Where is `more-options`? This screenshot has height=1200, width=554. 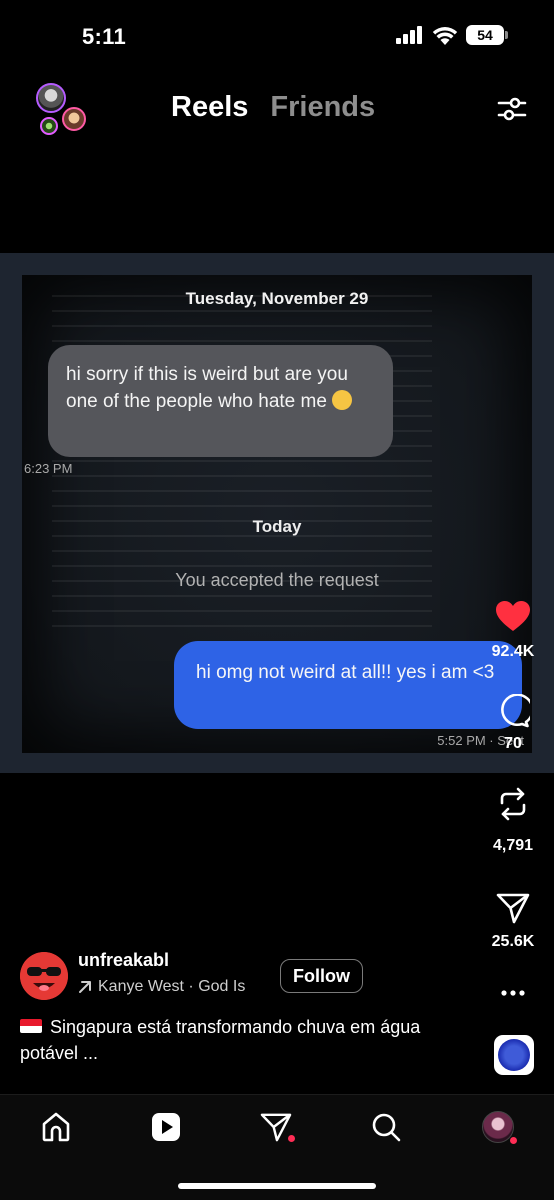
more-options is located at coordinates (513, 993).